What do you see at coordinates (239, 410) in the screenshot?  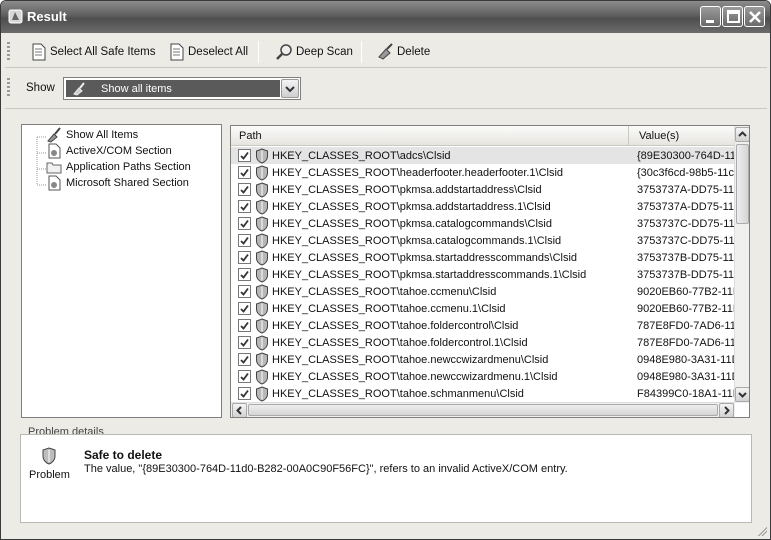 I see `scroll-left-button` at bounding box center [239, 410].